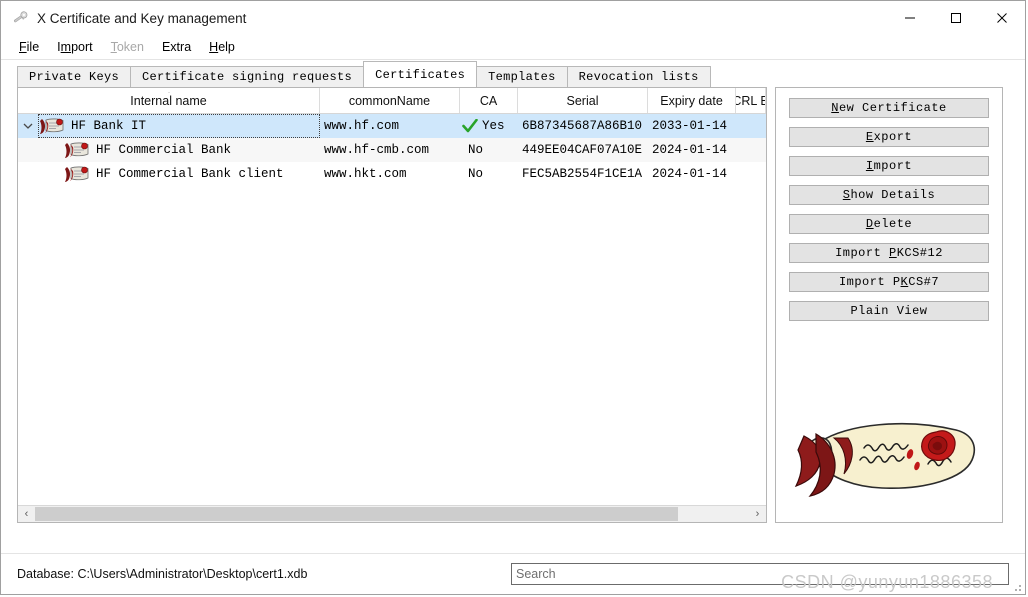  Describe the element at coordinates (74, 47) in the screenshot. I see `menu-item-import: Import` at that location.